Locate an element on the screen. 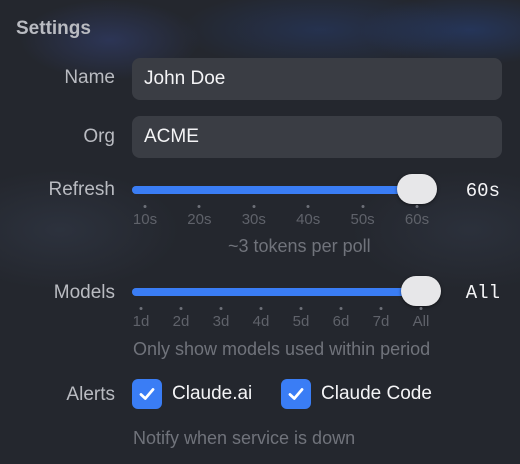 This screenshot has width=520, height=464. refresh-tick-labels: 10s 20s 30s 40s 50s 60s is located at coordinates (281, 221).